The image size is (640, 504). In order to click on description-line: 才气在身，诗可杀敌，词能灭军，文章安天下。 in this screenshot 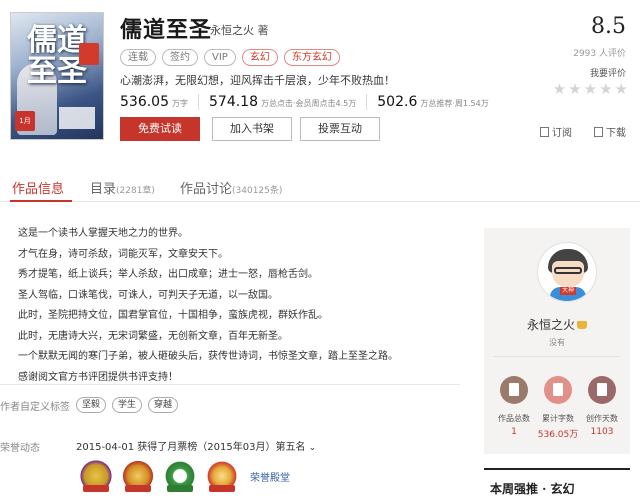, I will do `click(123, 254)`.